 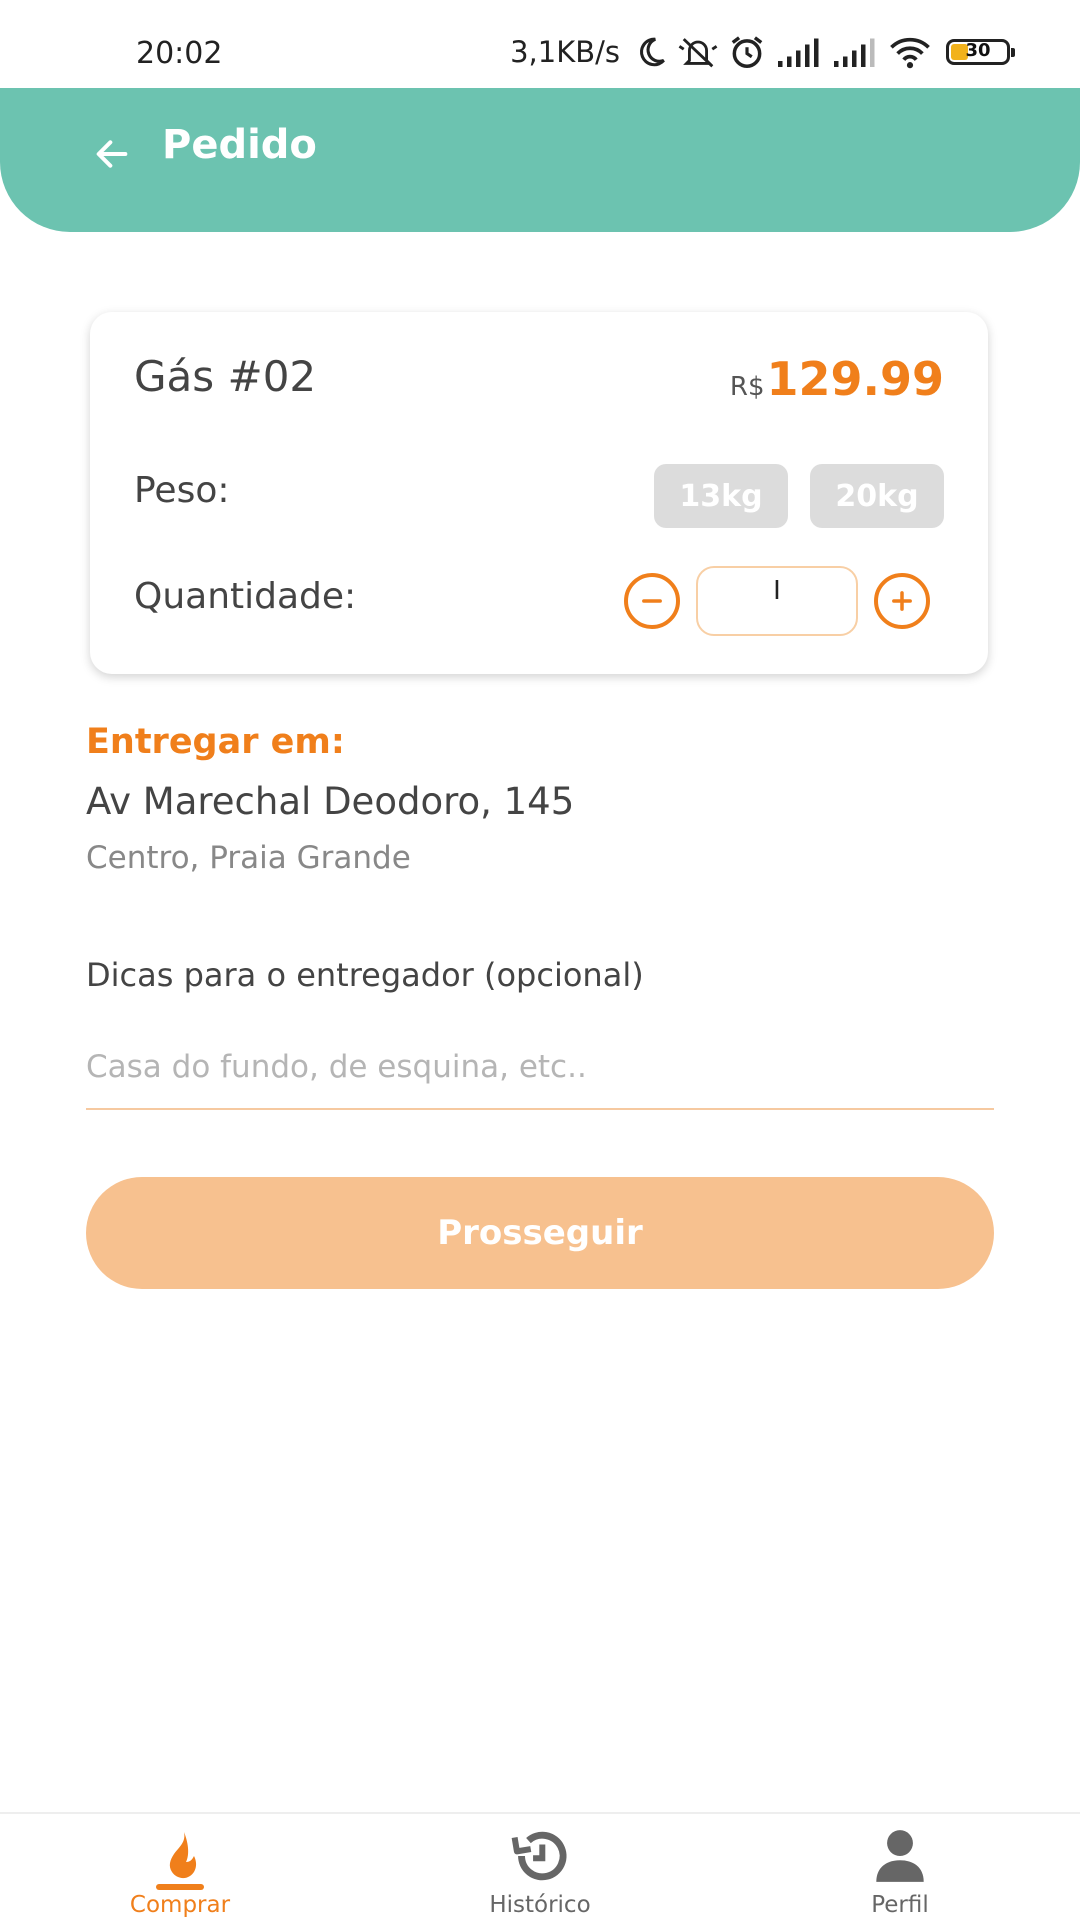 I want to click on weight-option-20kg: 20kg, so click(x=877, y=496).